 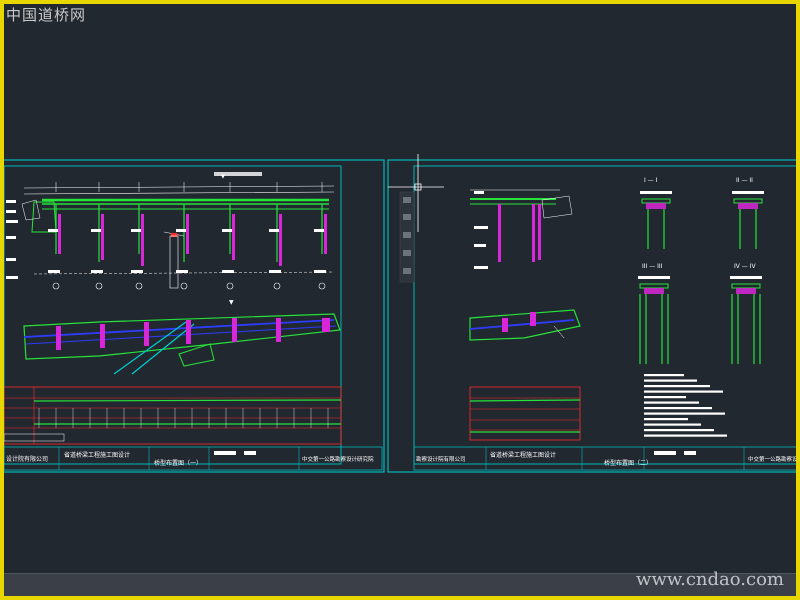 I want to click on cross-sections: I — I II — II III — III IV — IV, so click(x=701, y=270).